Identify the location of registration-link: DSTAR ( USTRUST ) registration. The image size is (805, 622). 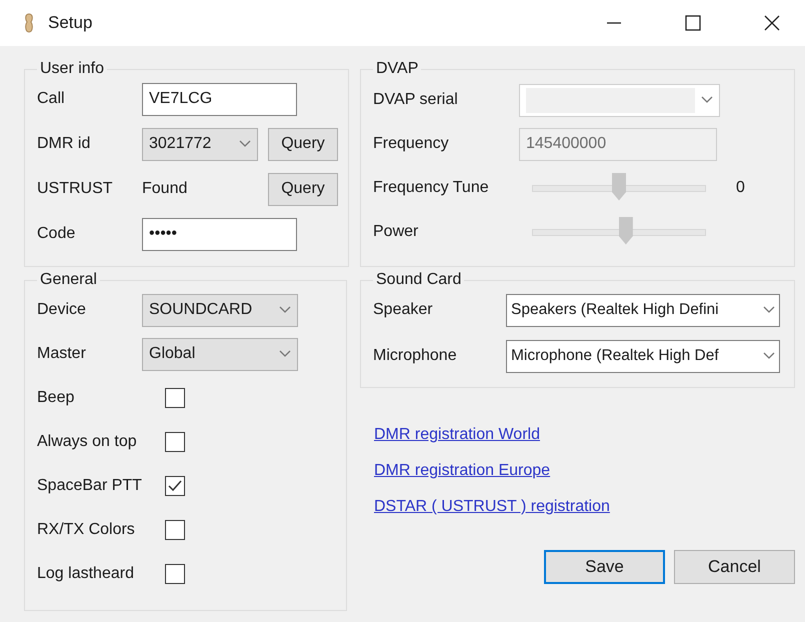
(492, 507).